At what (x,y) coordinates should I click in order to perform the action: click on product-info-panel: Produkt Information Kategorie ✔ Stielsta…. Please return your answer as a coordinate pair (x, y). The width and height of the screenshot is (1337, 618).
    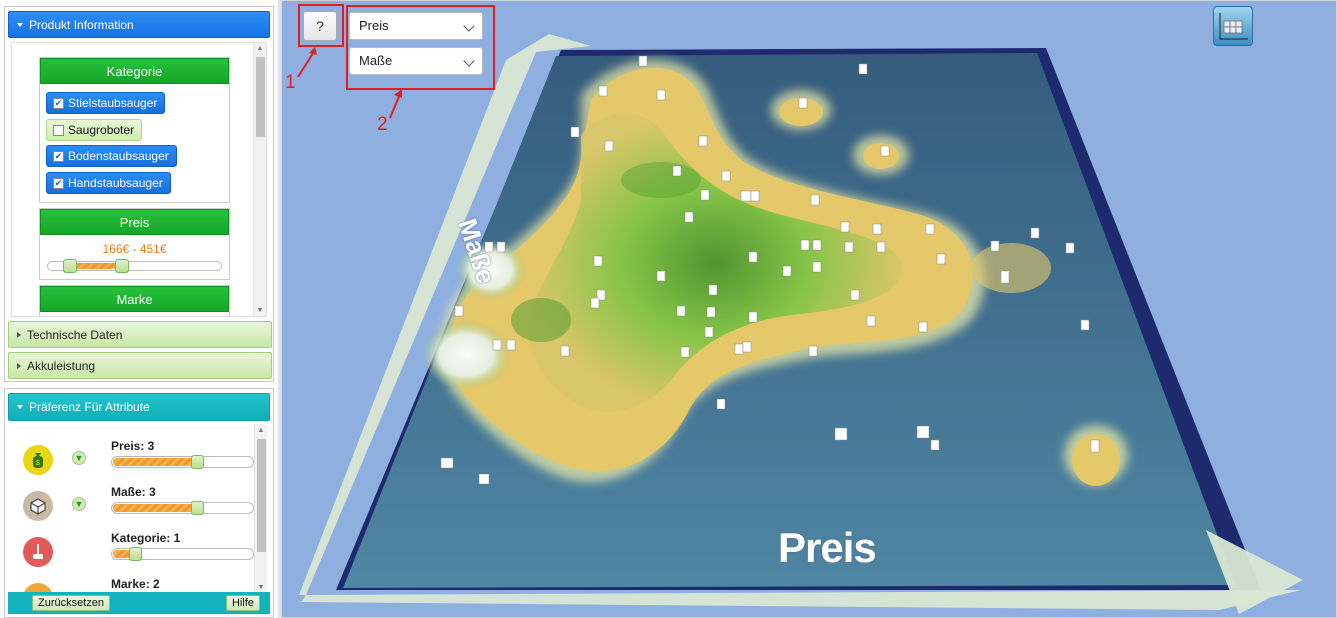
    Looking at the image, I should click on (139, 194).